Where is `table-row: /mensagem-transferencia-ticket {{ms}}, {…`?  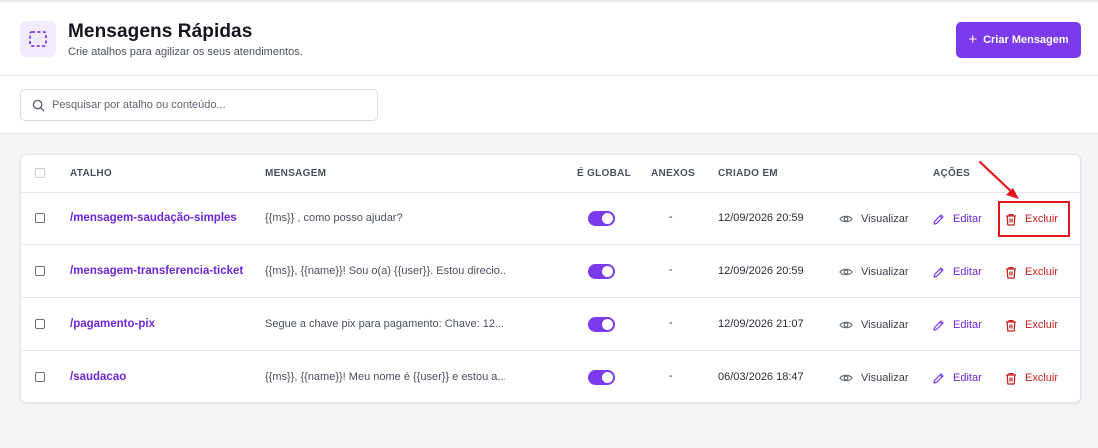
table-row: /mensagem-transferencia-ticket {{ms}}, {… is located at coordinates (550, 272).